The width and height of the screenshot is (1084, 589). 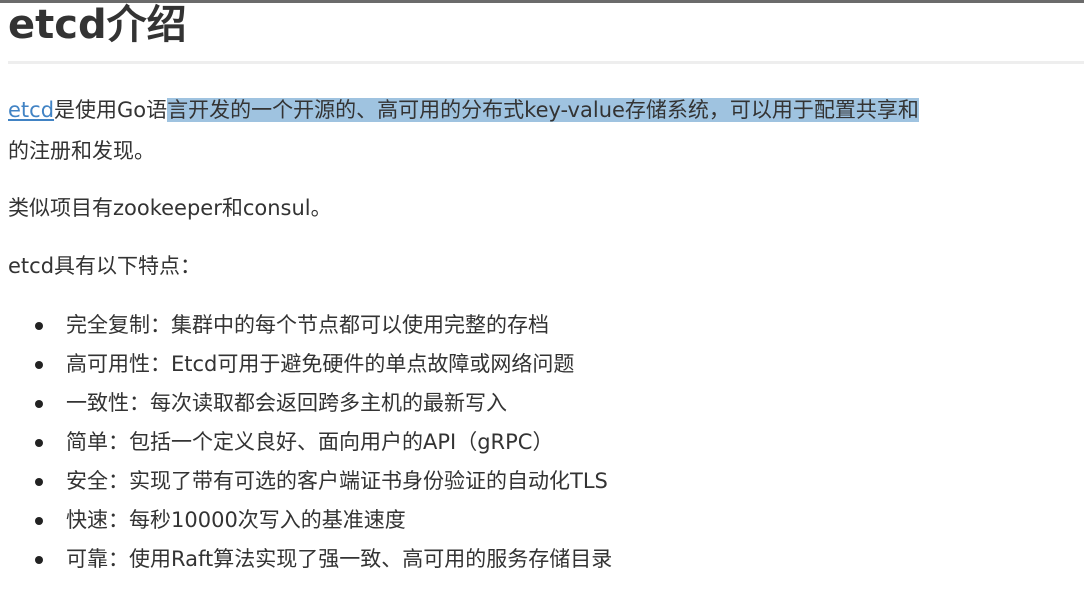 What do you see at coordinates (310, 442) in the screenshot?
I see `feature-text: 简单：包括一个定义良好、面向用户的API（gRPC）` at bounding box center [310, 442].